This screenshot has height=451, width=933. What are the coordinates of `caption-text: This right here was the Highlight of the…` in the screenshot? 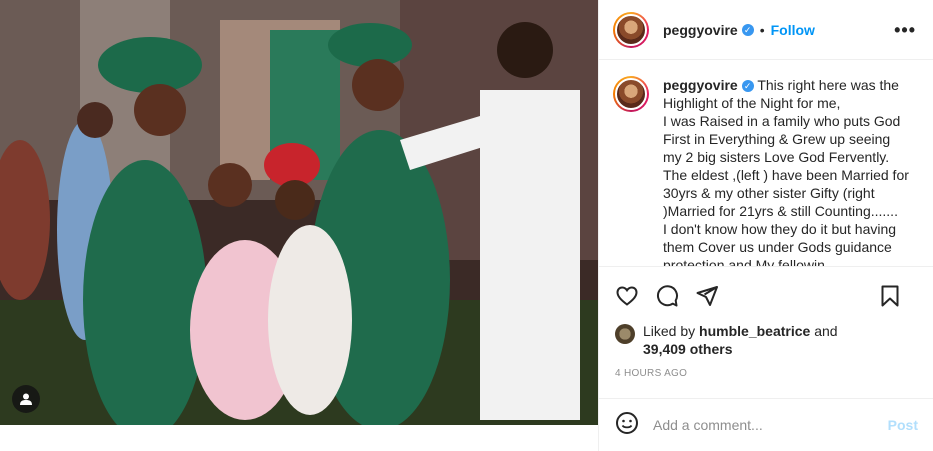 It's located at (786, 172).